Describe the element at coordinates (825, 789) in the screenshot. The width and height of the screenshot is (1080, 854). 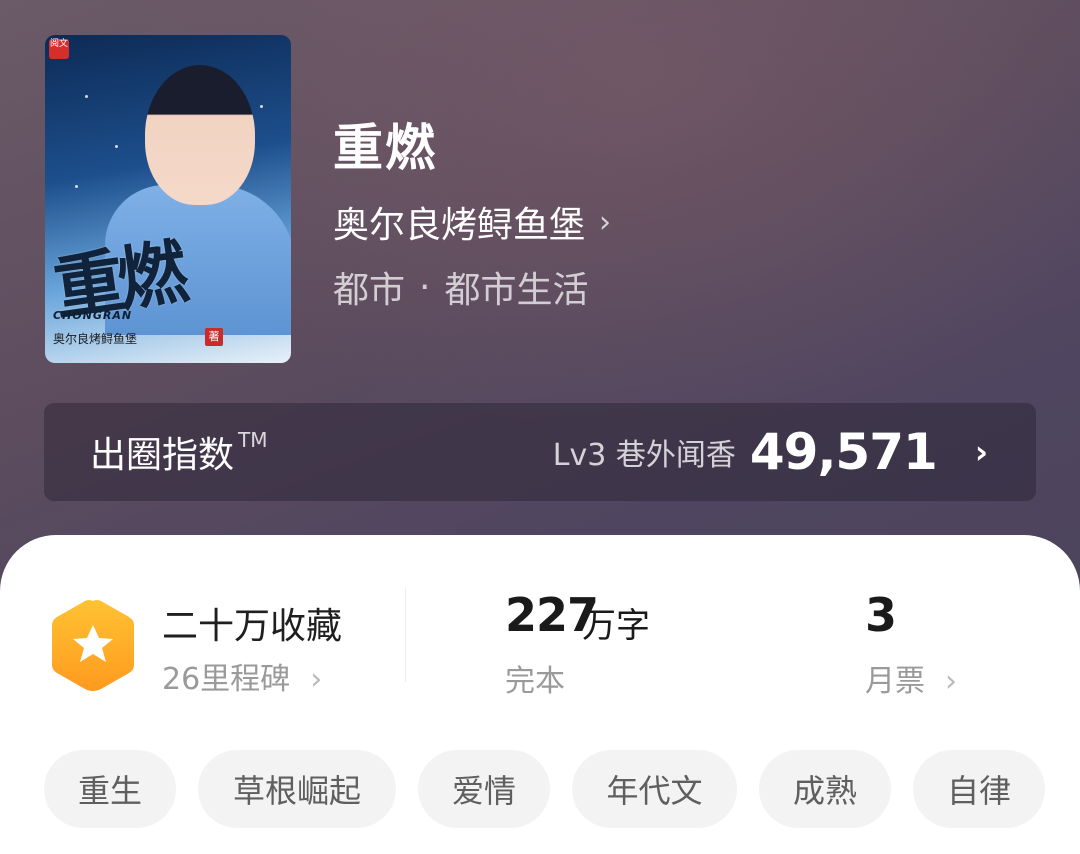
I see `tag-chip: 成熟` at that location.